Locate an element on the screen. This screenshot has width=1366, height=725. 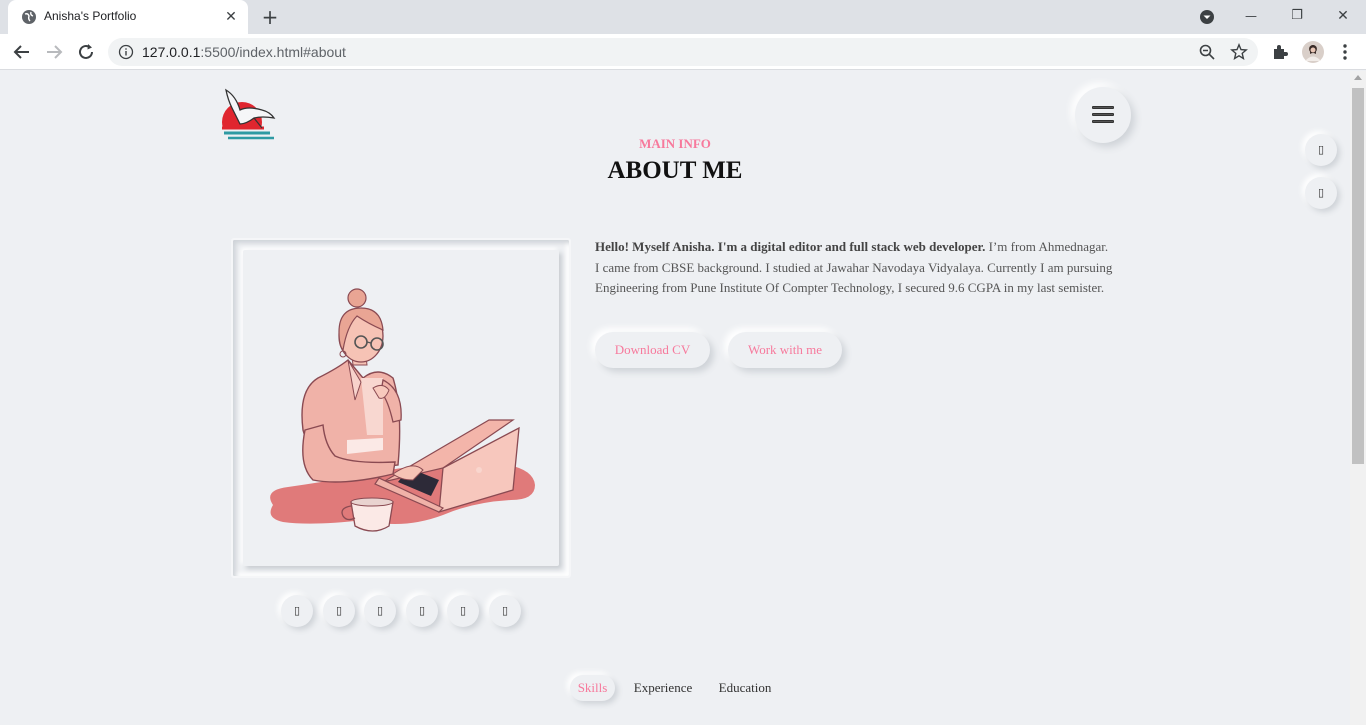
close-window-button: ✕ is located at coordinates (1343, 17).